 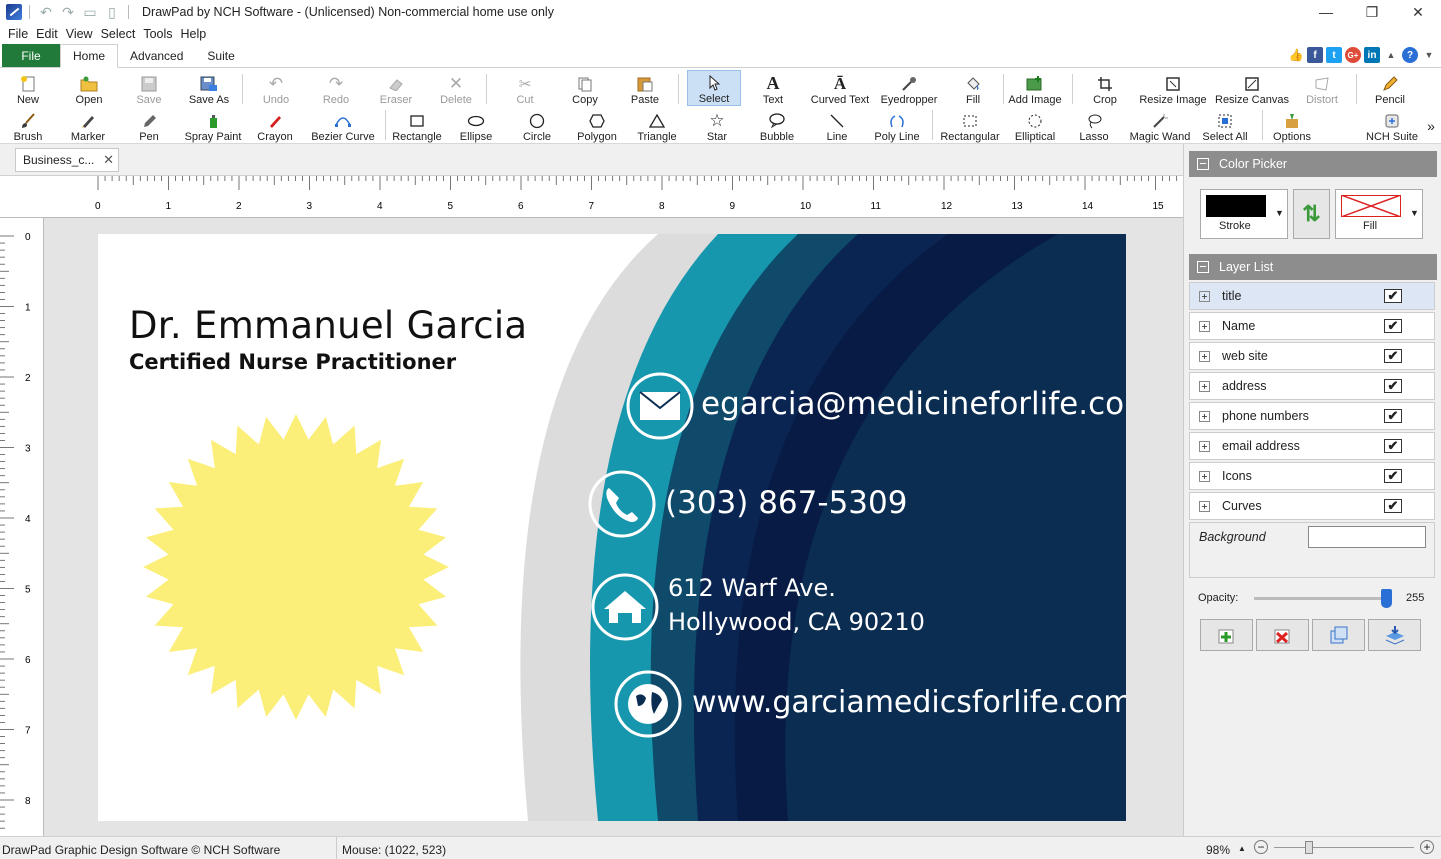 I want to click on zoom-in-button: +, so click(x=1427, y=847).